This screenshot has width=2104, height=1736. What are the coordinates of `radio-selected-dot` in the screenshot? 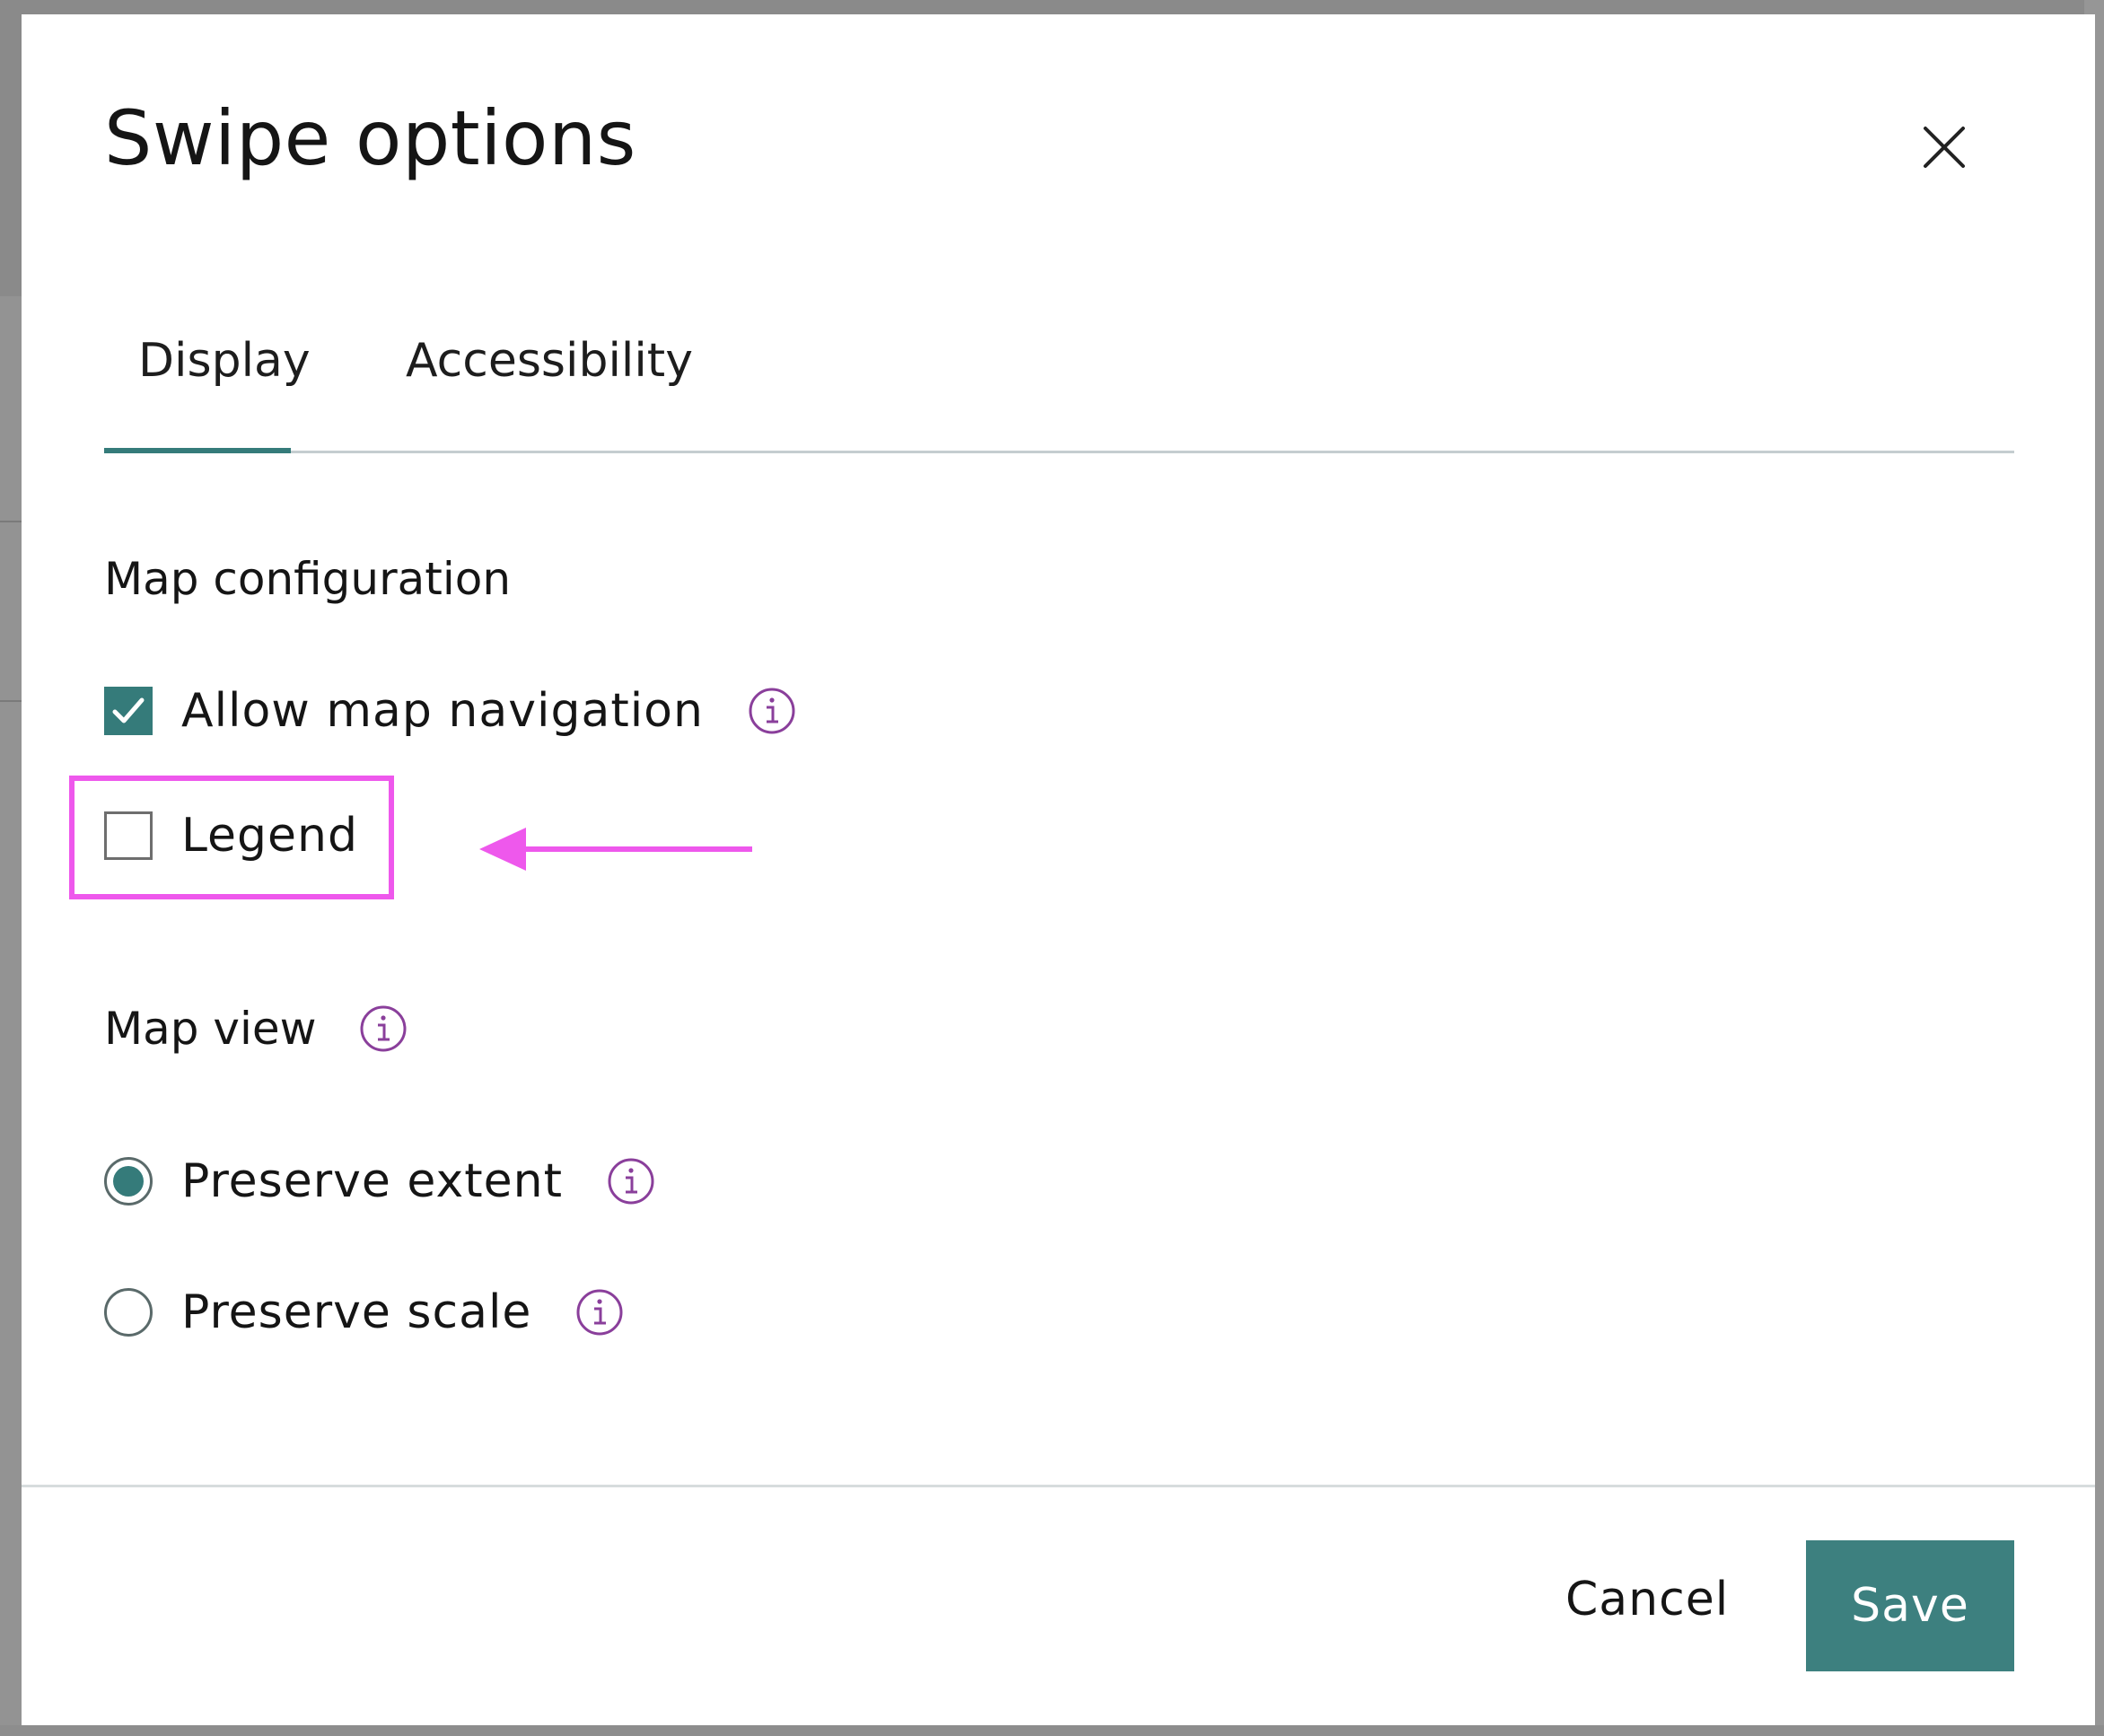 It's located at (129, 1181).